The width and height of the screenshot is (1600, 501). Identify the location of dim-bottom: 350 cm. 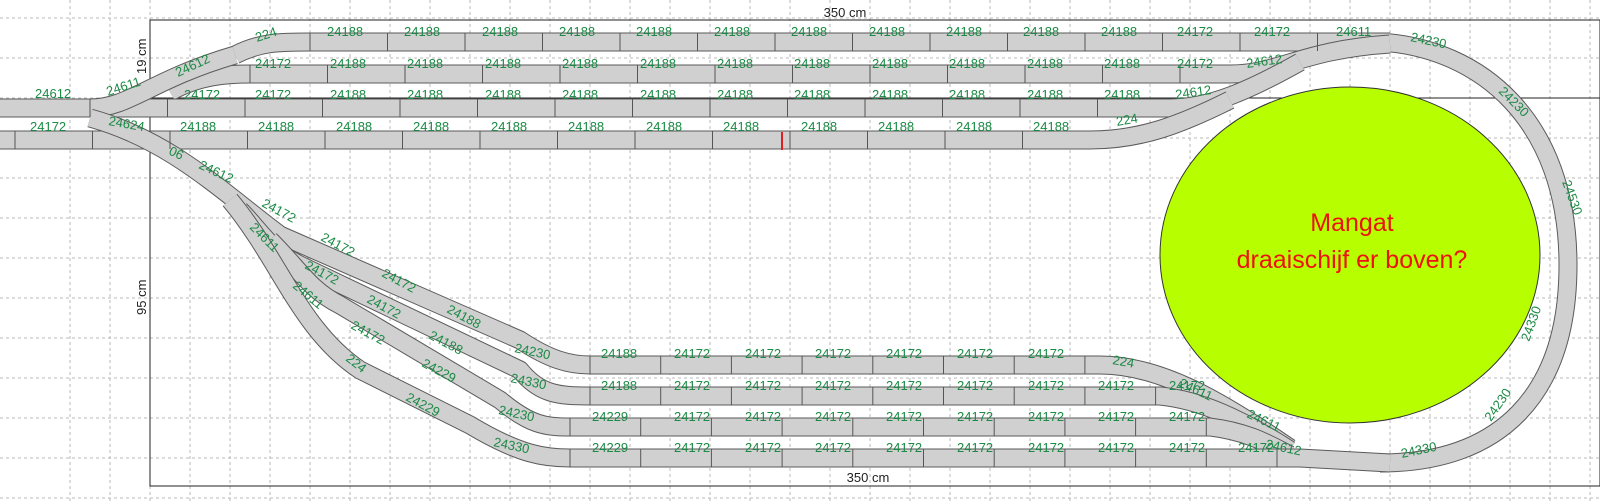
(868, 477).